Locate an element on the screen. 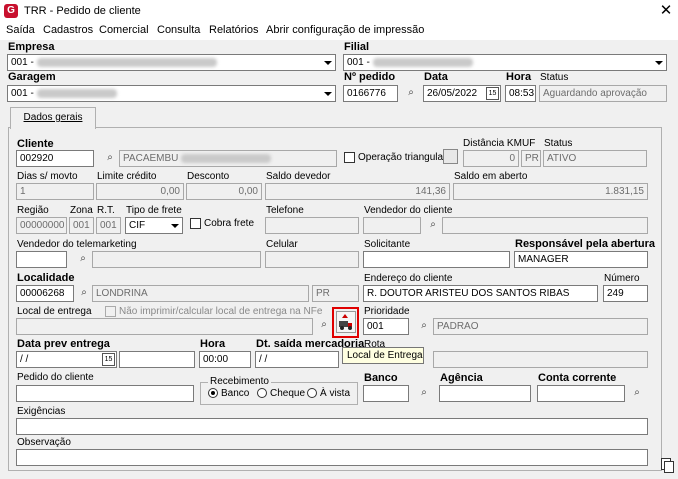 Image resolution: width=678 pixels, height=479 pixels. menu-cadastros: Cadastros is located at coordinates (68, 30).